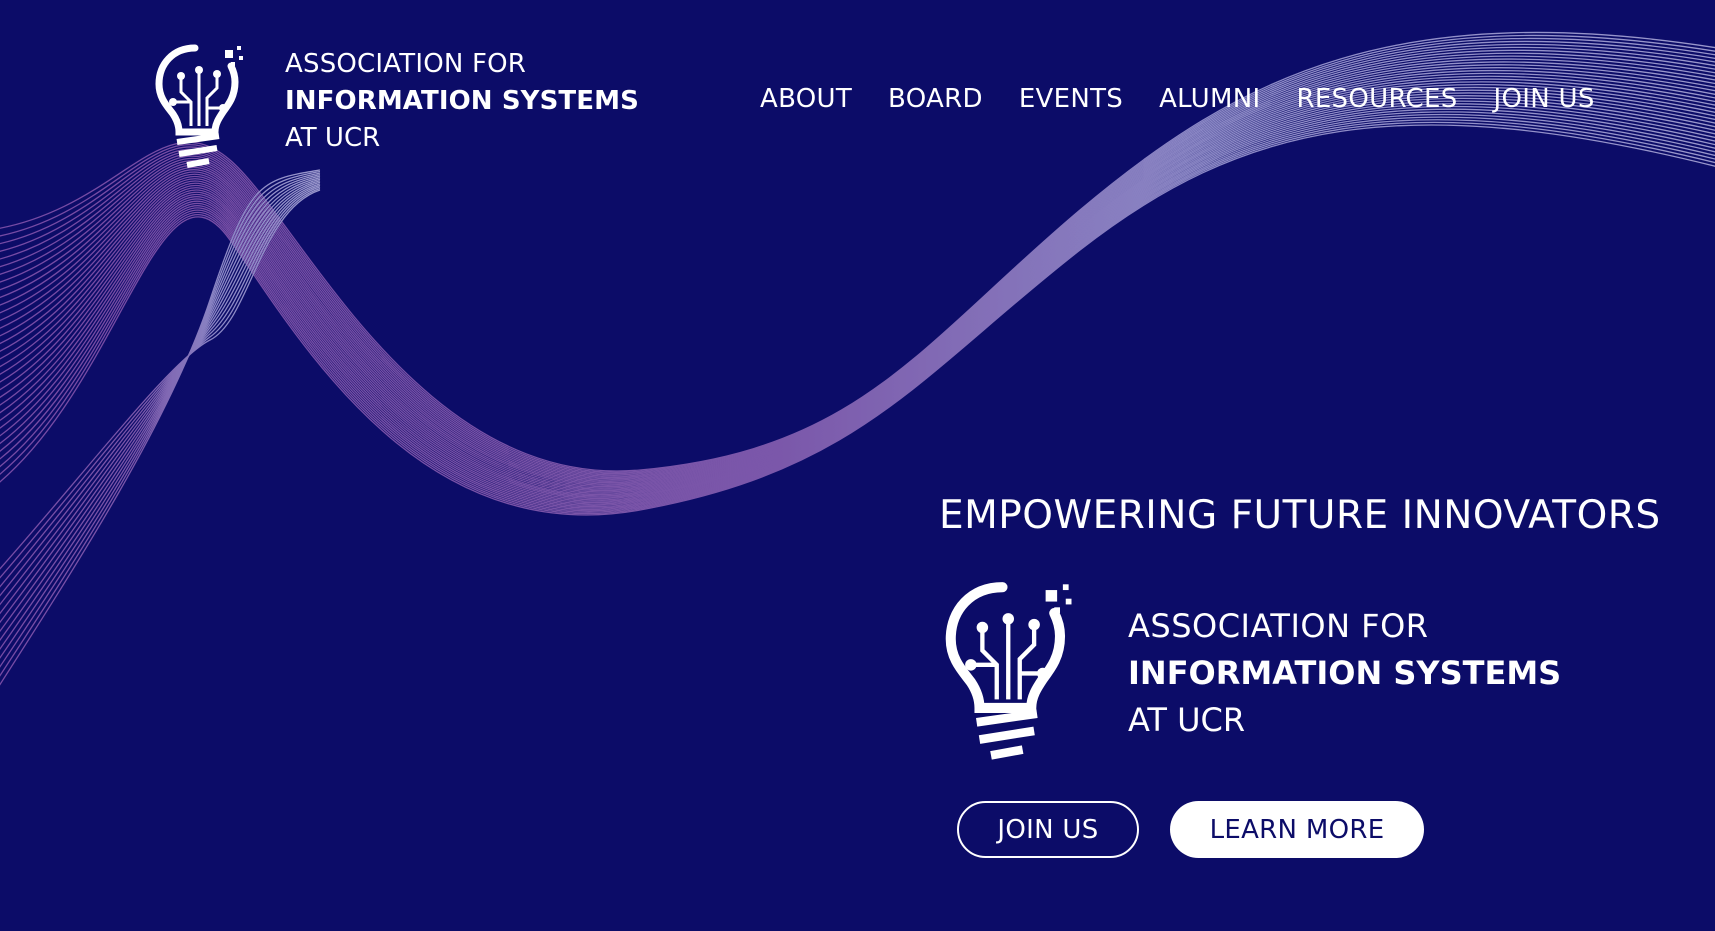 The image size is (1715, 931). I want to click on brand-line-1: ASSOCIATION FOR, so click(406, 64).